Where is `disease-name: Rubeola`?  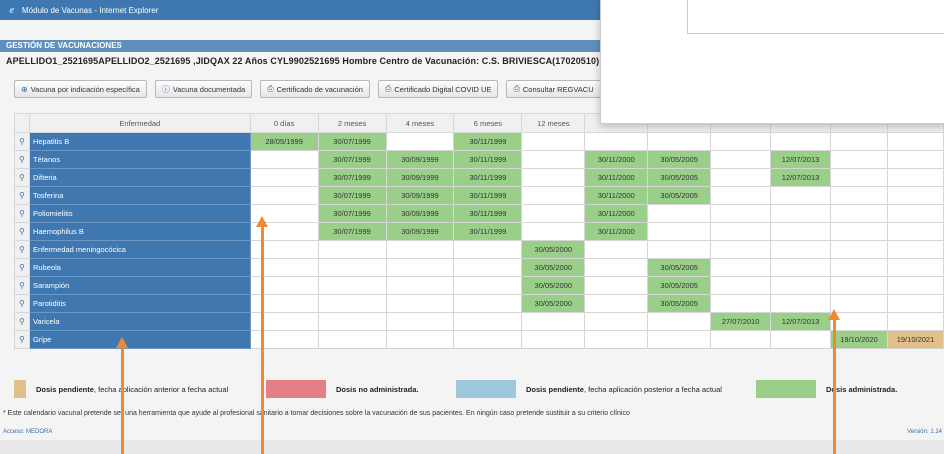
disease-name: Rubeola is located at coordinates (139, 267).